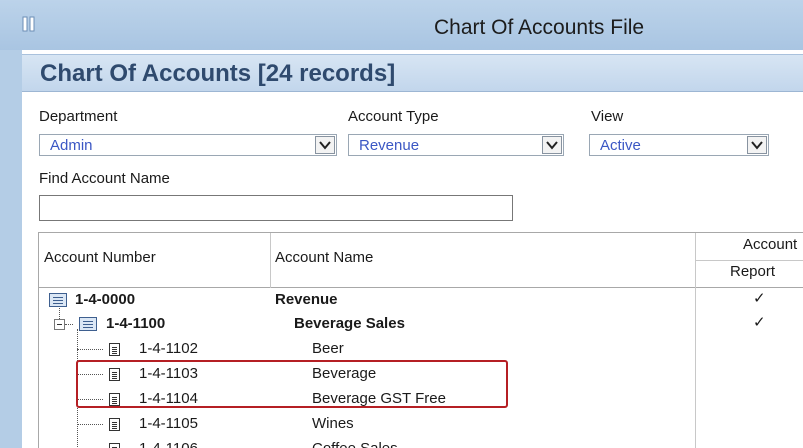 This screenshot has height=448, width=803. Describe the element at coordinates (100, 257) in the screenshot. I see `column-header-account-number: Account Number` at that location.